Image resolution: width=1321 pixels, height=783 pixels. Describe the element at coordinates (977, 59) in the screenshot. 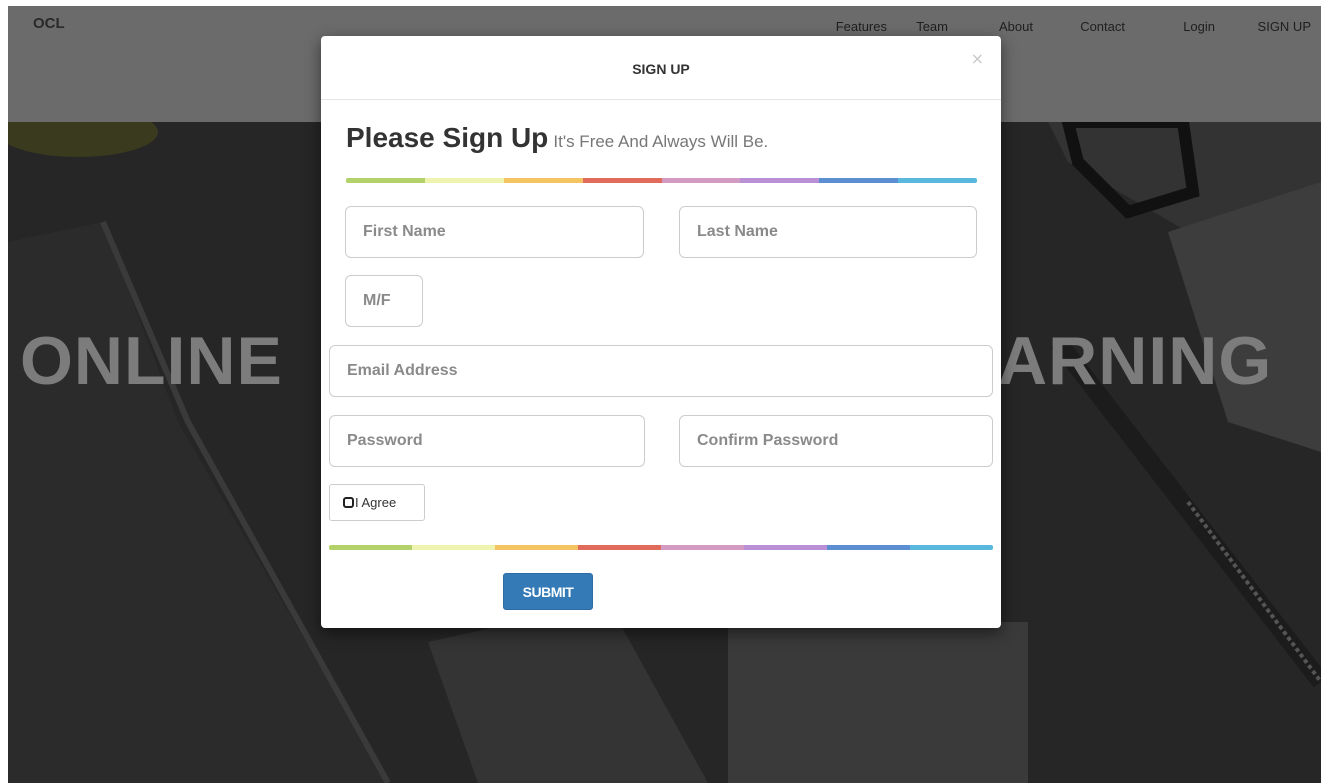

I see `close-icon: ×` at that location.